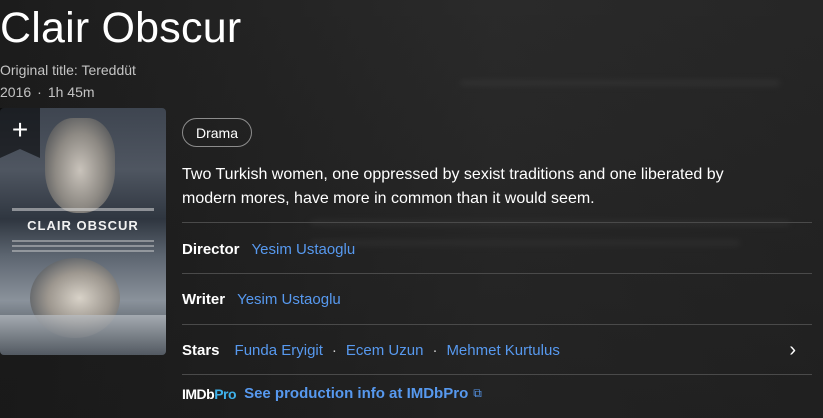 This screenshot has width=823, height=418. I want to click on credit-row-director: Director Yesim Ustaoglu, so click(497, 249).